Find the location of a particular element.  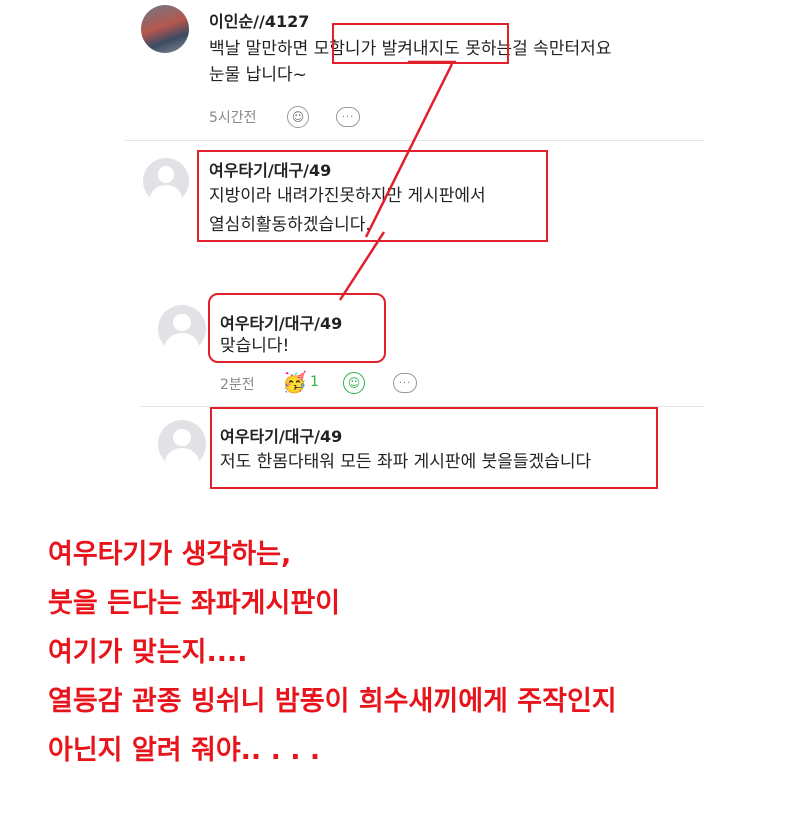

caption-line: 열등감 관종 빙쉬니 밤똥이 희수새끼에게 주작인지 is located at coordinates (332, 701).